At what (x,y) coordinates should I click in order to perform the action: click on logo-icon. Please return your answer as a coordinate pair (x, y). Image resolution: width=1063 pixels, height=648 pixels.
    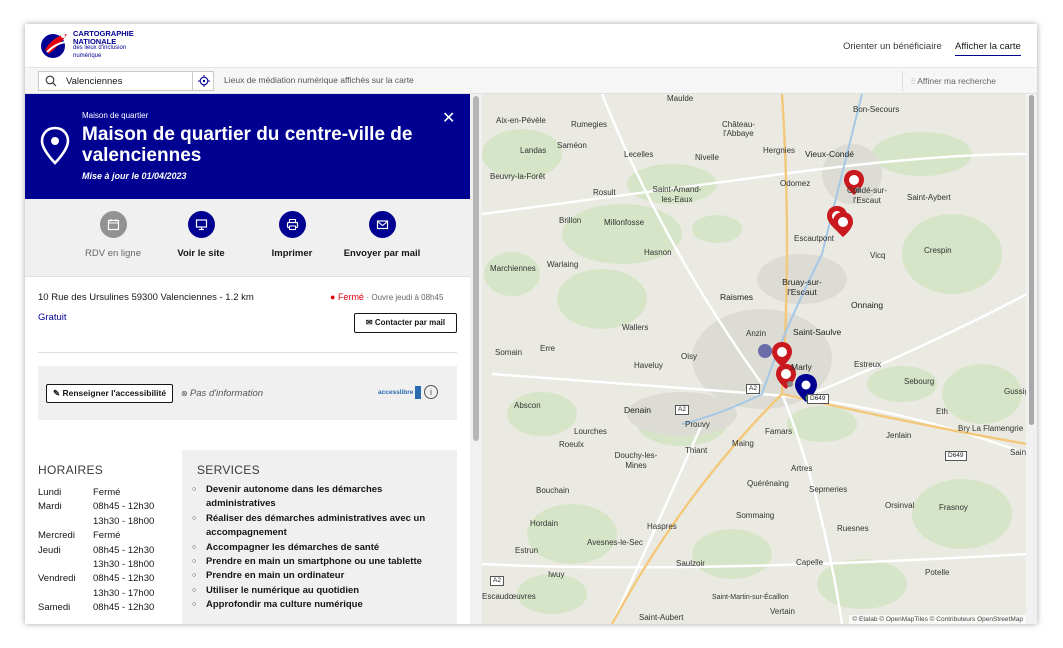
    Looking at the image, I should click on (55, 45).